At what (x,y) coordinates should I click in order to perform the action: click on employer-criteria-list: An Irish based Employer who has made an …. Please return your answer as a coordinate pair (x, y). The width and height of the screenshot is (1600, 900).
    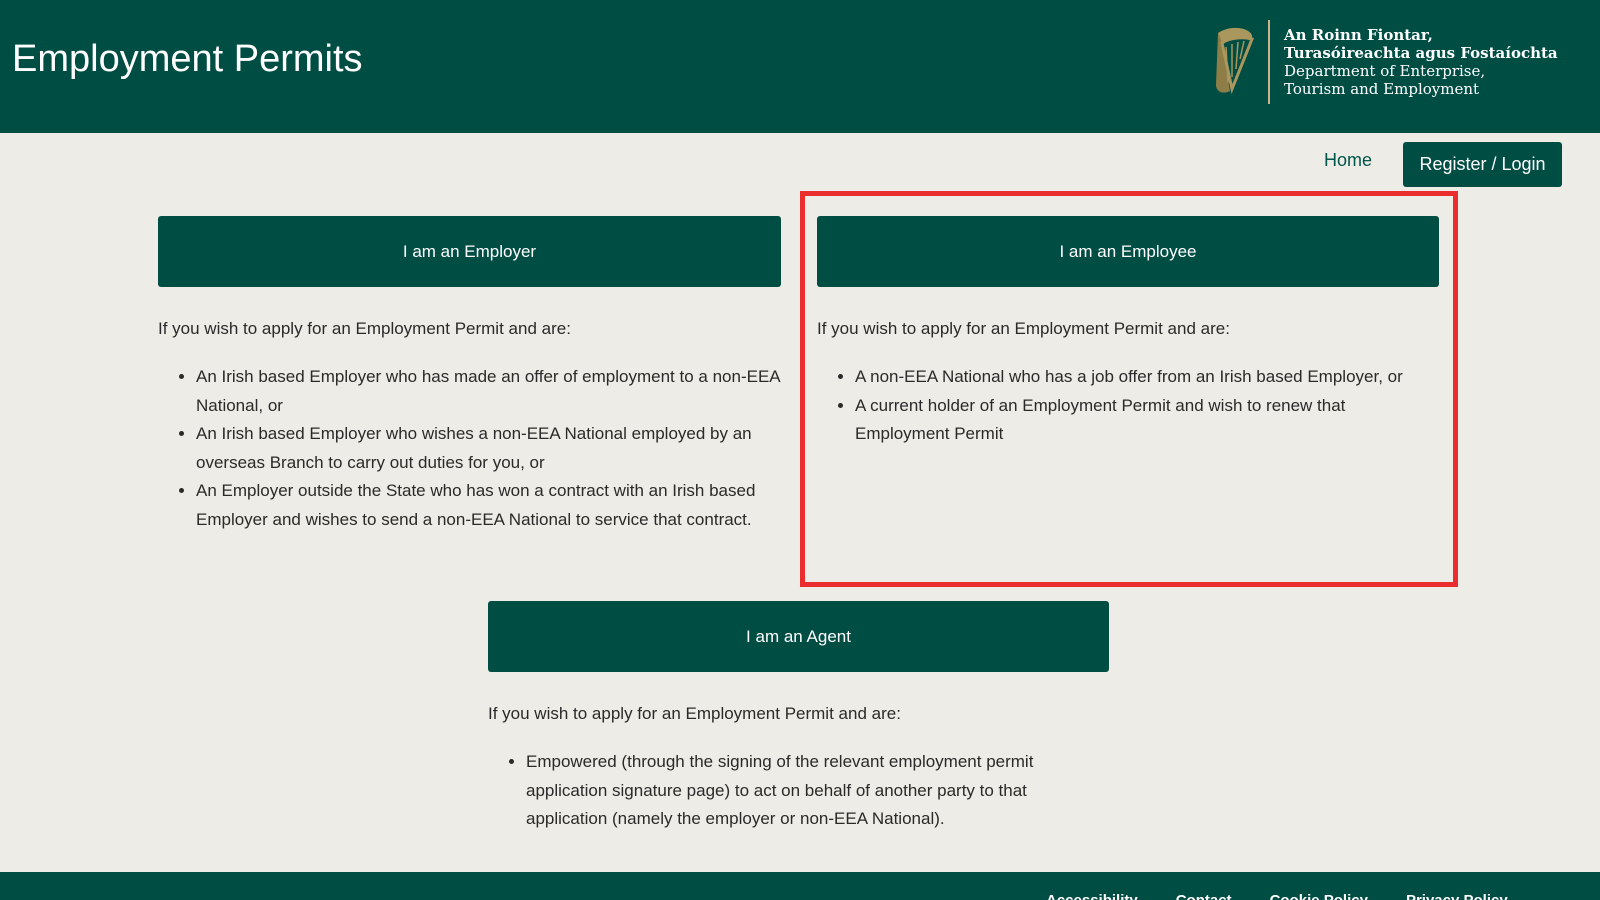
    Looking at the image, I should click on (473, 448).